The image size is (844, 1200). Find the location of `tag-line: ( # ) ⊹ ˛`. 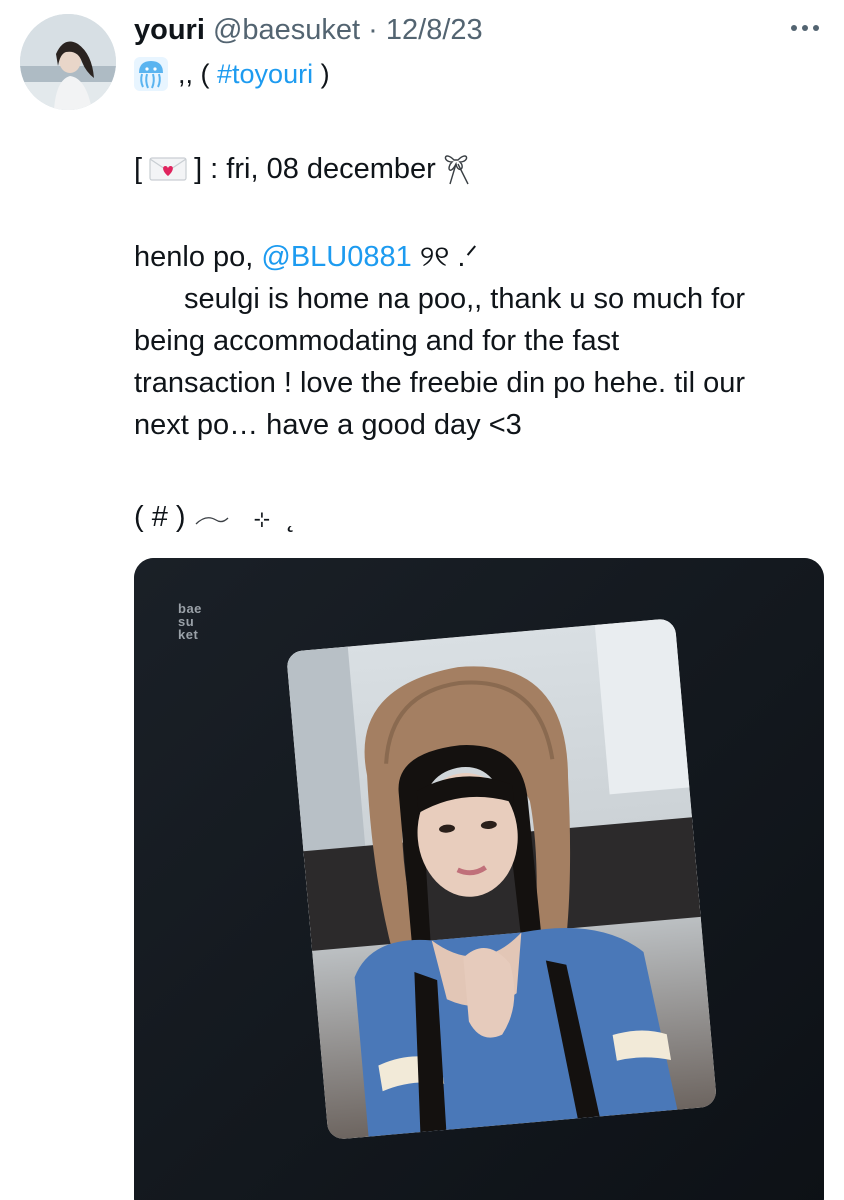

tag-line: ( # ) ⊹ ˛ is located at coordinates (479, 518).